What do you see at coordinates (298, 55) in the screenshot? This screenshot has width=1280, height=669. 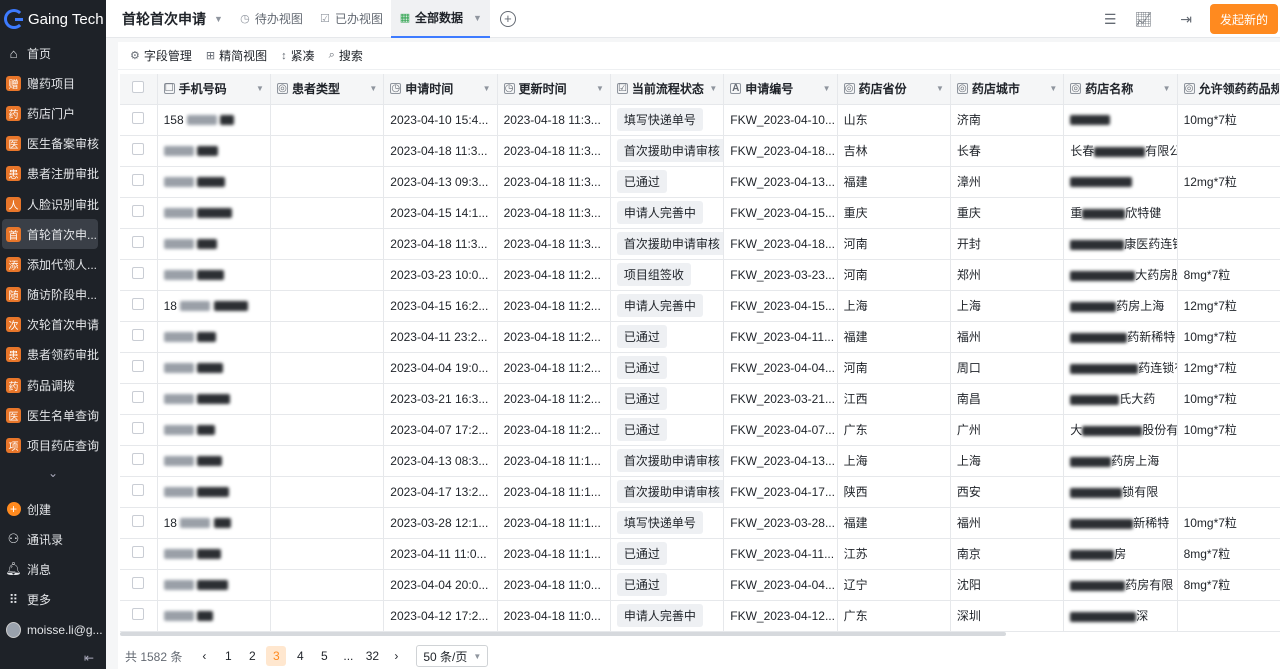 I see `dense-button: ↕ 紧凑` at bounding box center [298, 55].